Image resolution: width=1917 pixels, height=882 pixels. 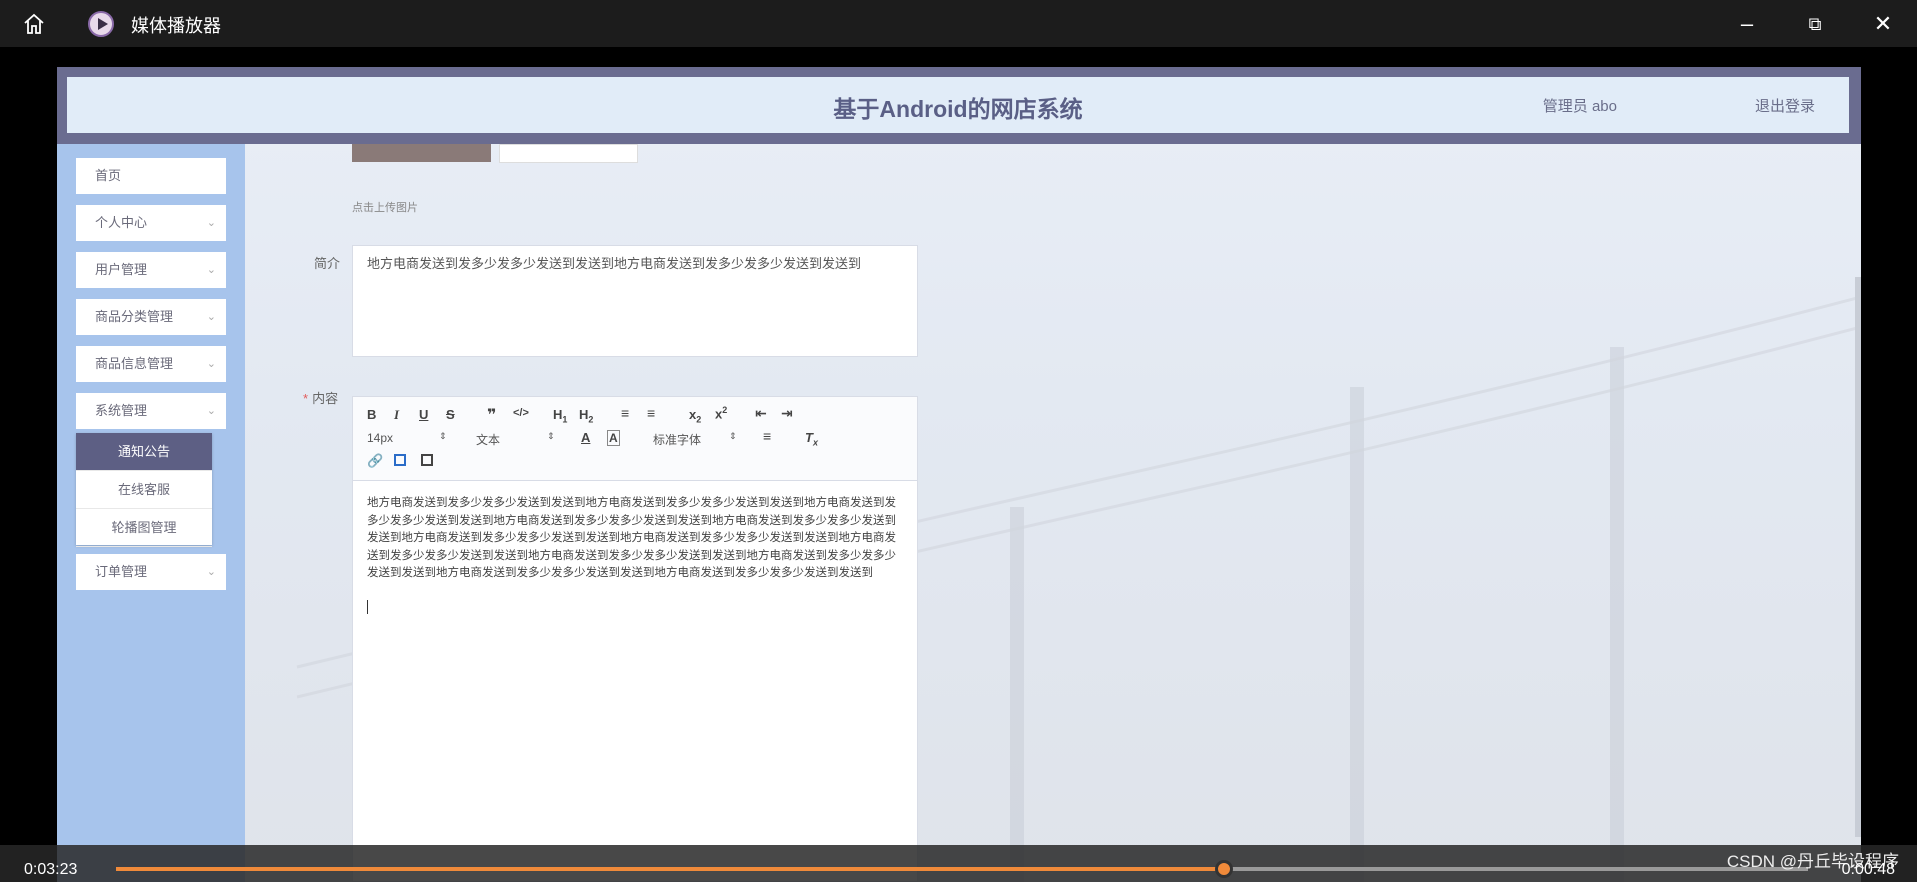 What do you see at coordinates (396, 415) in the screenshot?
I see `italic-icon: I` at bounding box center [396, 415].